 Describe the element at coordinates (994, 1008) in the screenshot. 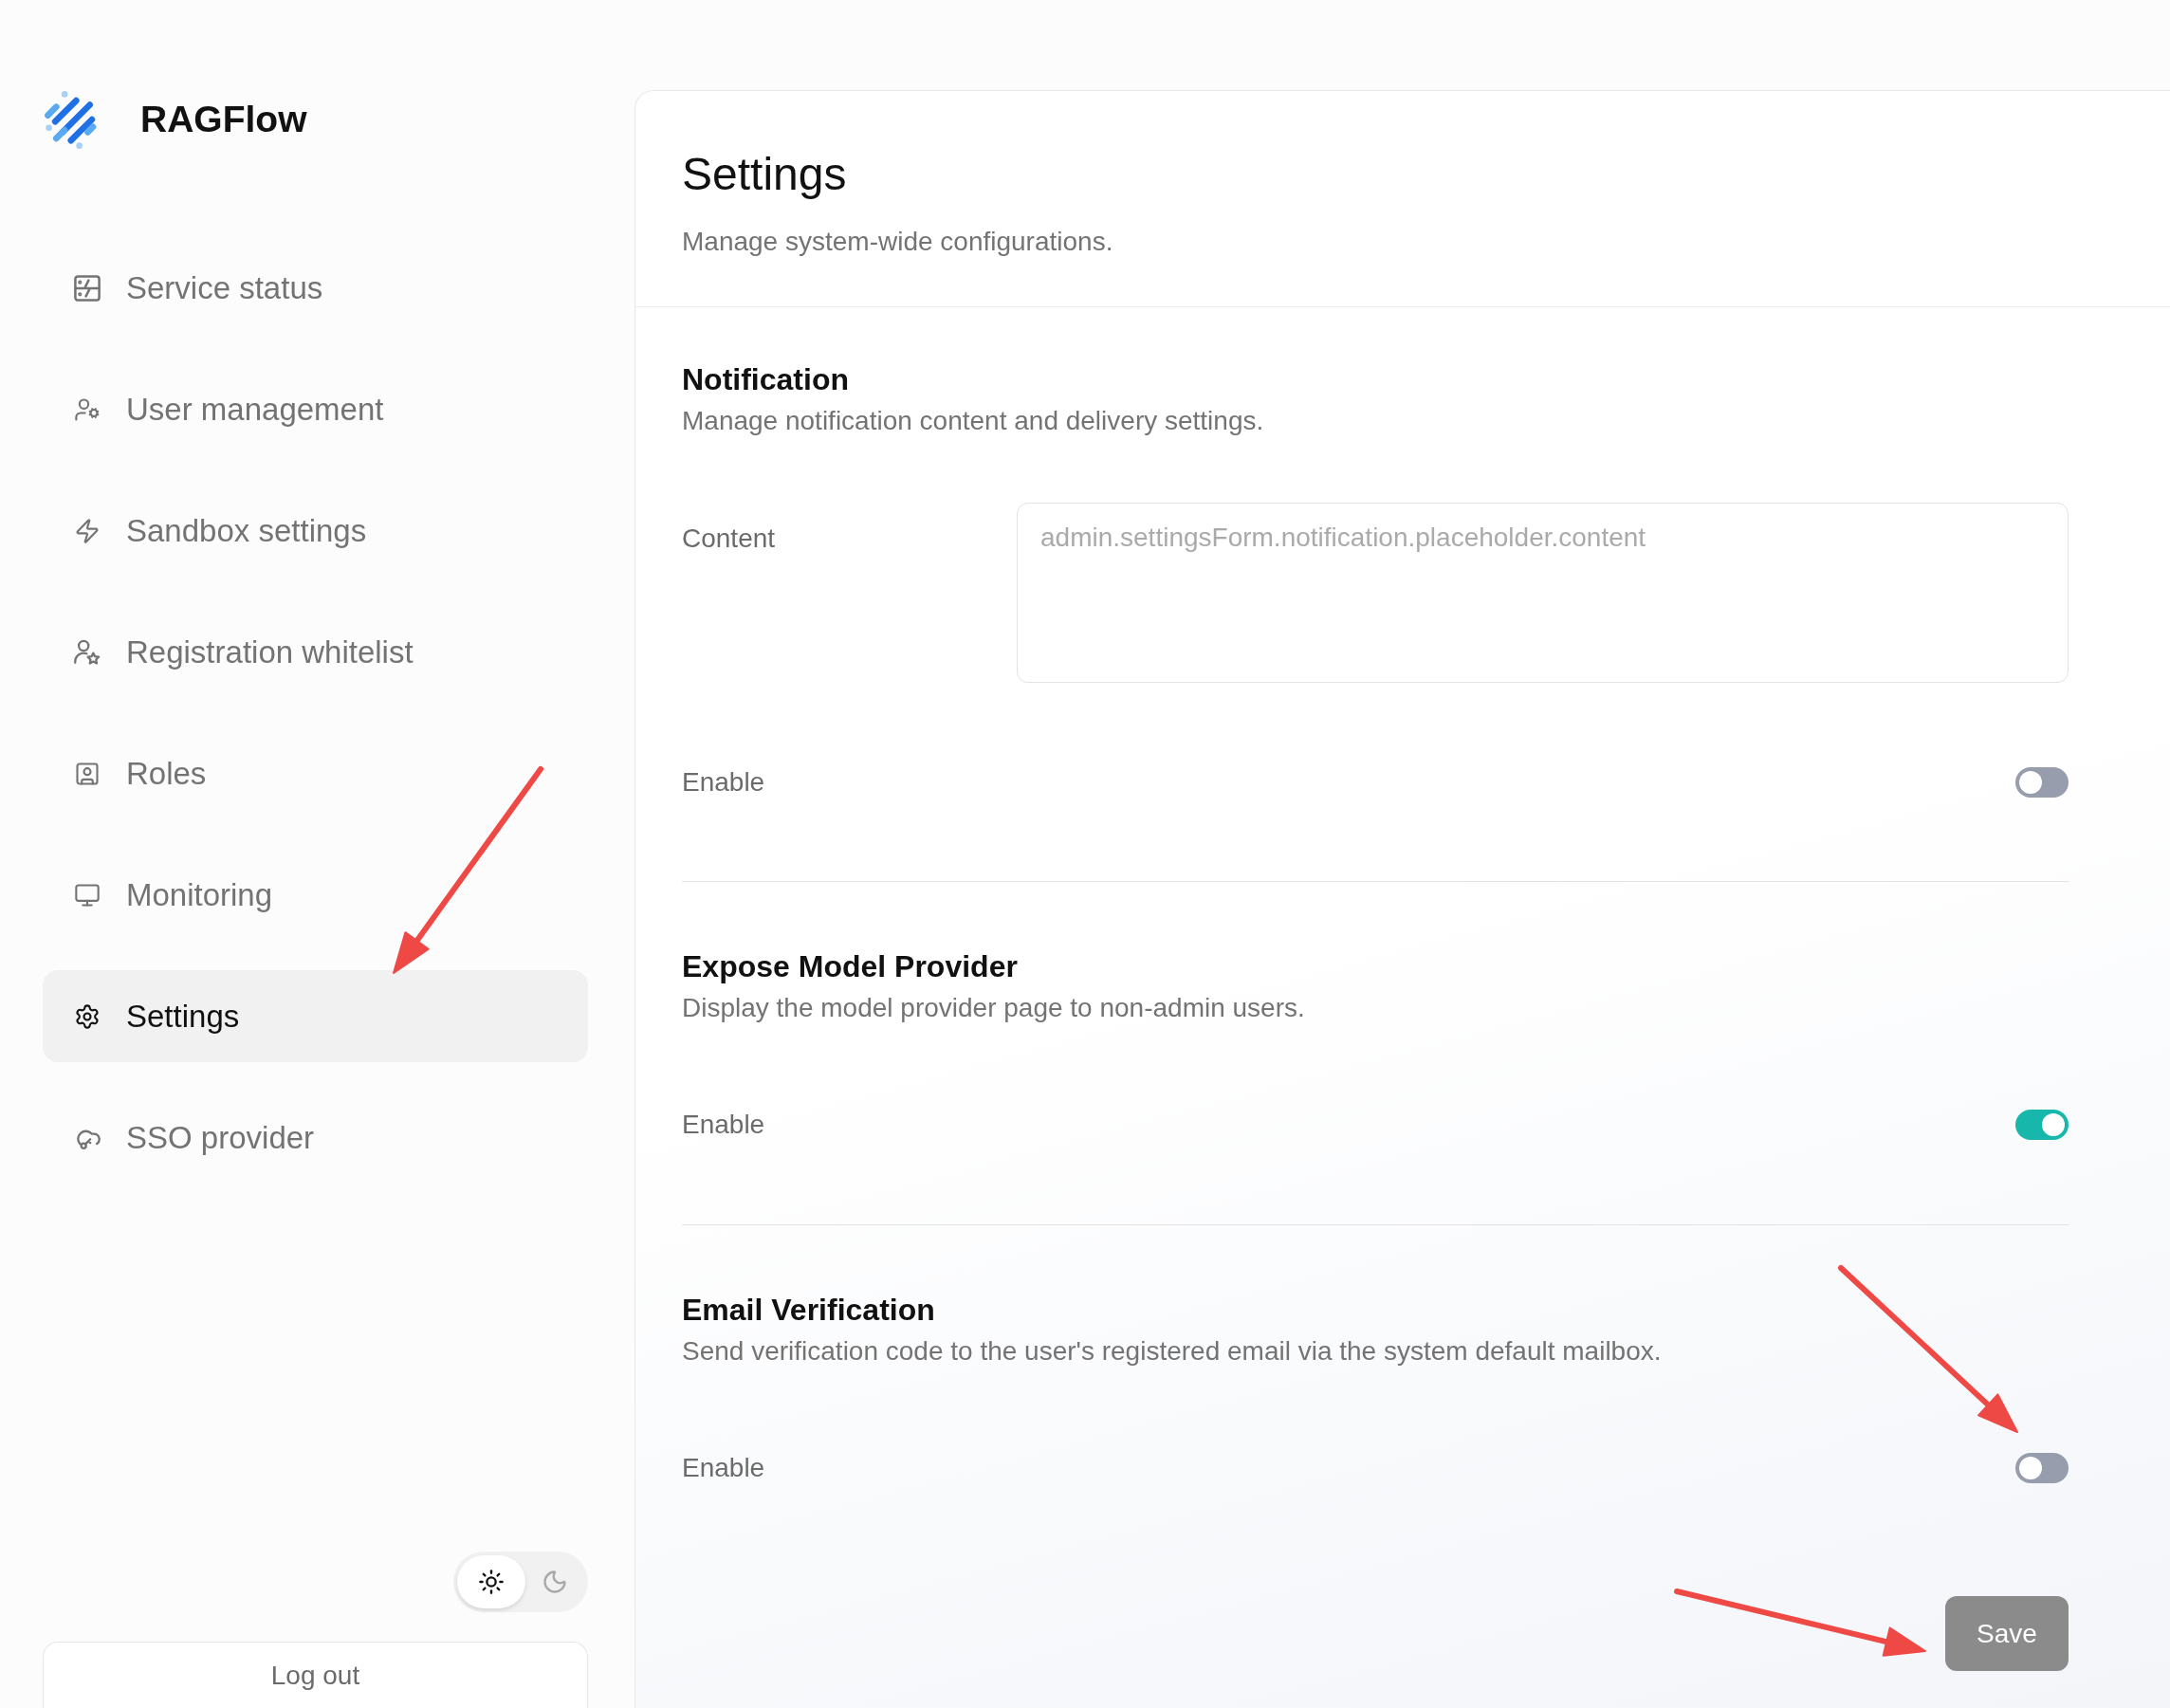

I see `section-description: Display the model provider page to non-admin users.` at that location.